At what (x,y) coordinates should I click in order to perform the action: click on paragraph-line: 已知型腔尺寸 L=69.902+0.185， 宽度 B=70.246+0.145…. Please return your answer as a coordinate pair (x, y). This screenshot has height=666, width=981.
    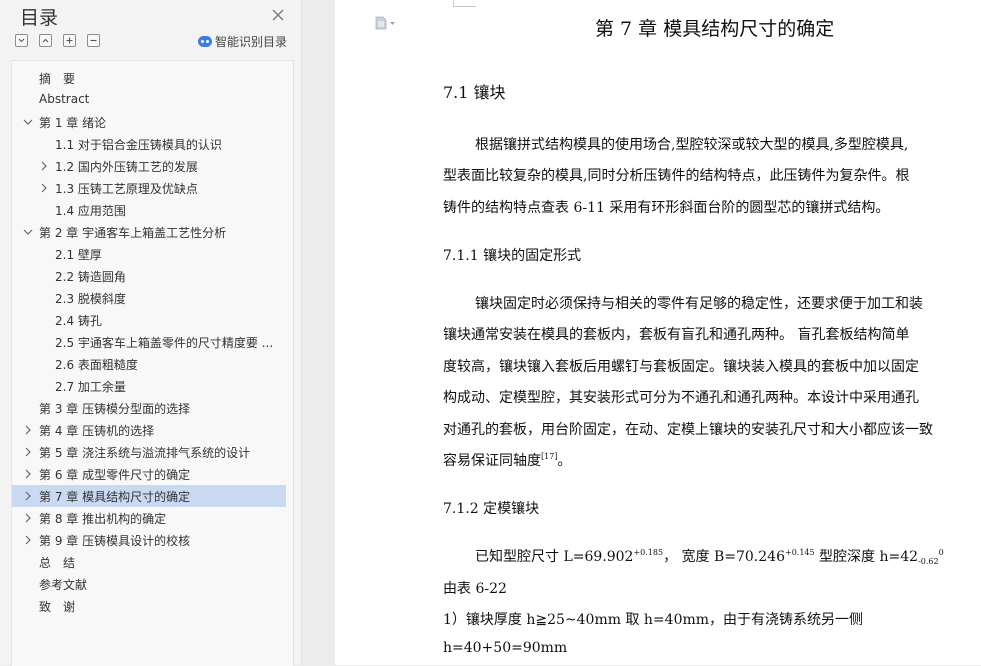
    Looking at the image, I should click on (709, 556).